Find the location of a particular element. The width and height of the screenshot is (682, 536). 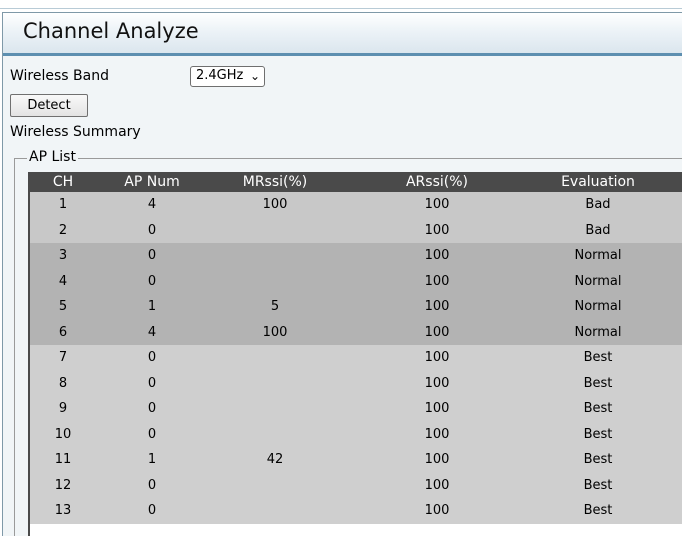

wireless-band-value: 2.4GHz is located at coordinates (220, 75).